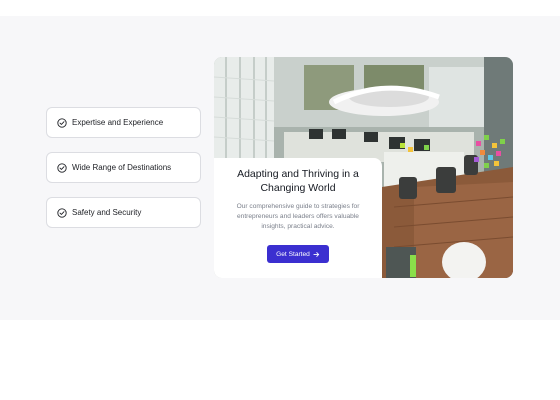 The height and width of the screenshot is (400, 560). I want to click on feature-item-expertise: Expertise and Experience, so click(123, 122).